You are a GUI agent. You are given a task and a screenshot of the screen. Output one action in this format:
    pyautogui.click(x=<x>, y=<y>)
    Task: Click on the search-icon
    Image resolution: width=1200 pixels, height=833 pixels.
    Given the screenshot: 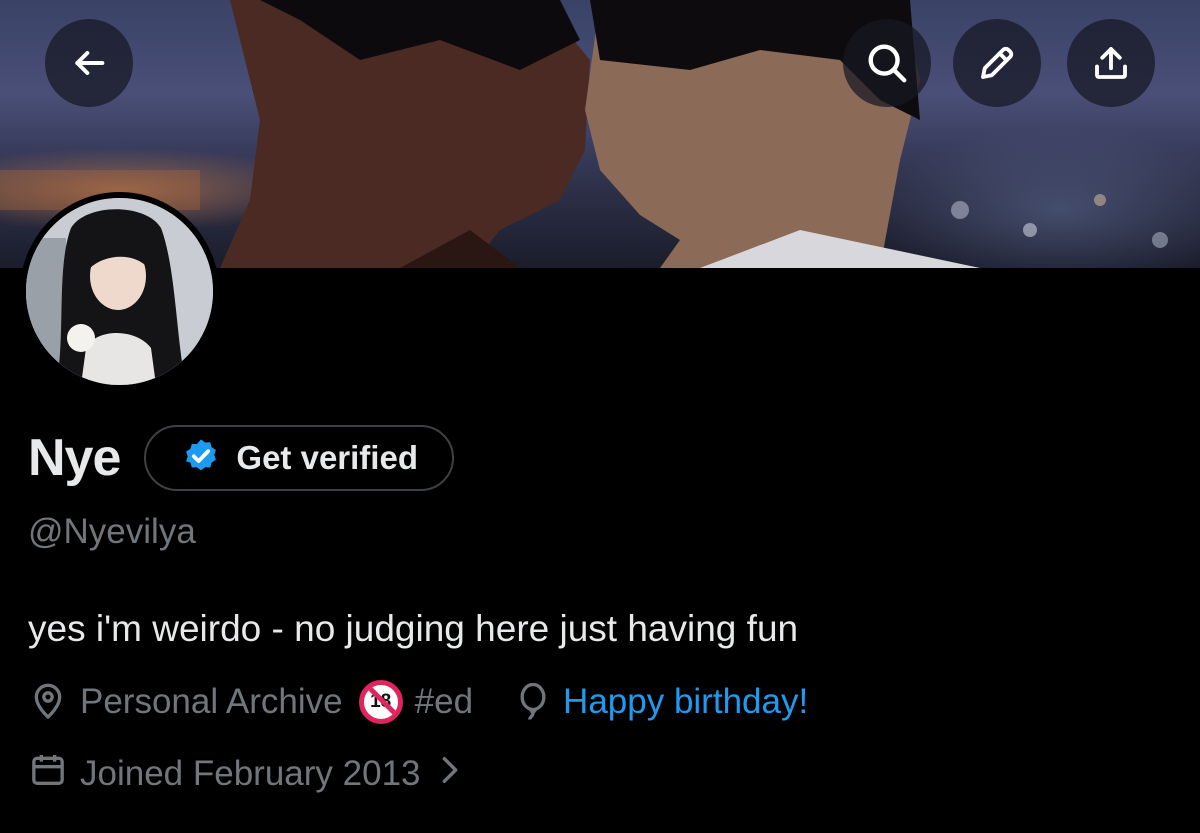 What is the action you would take?
    pyautogui.click(x=887, y=63)
    